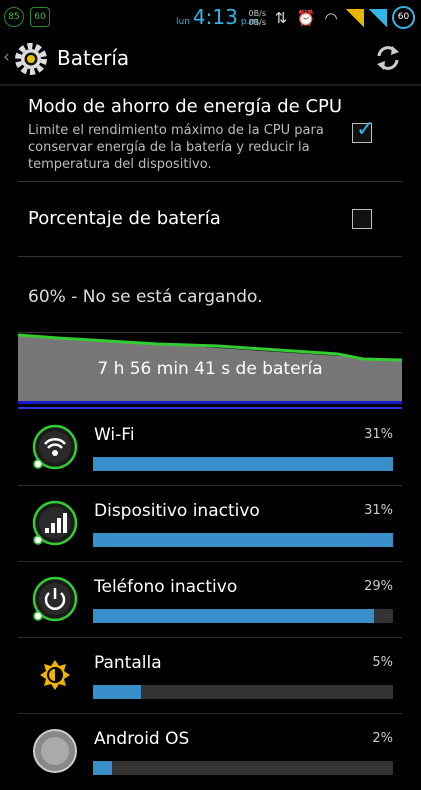 This screenshot has width=421, height=790. Describe the element at coordinates (210, 676) in the screenshot. I see `usage-item-screen: Pantalla 5%` at that location.